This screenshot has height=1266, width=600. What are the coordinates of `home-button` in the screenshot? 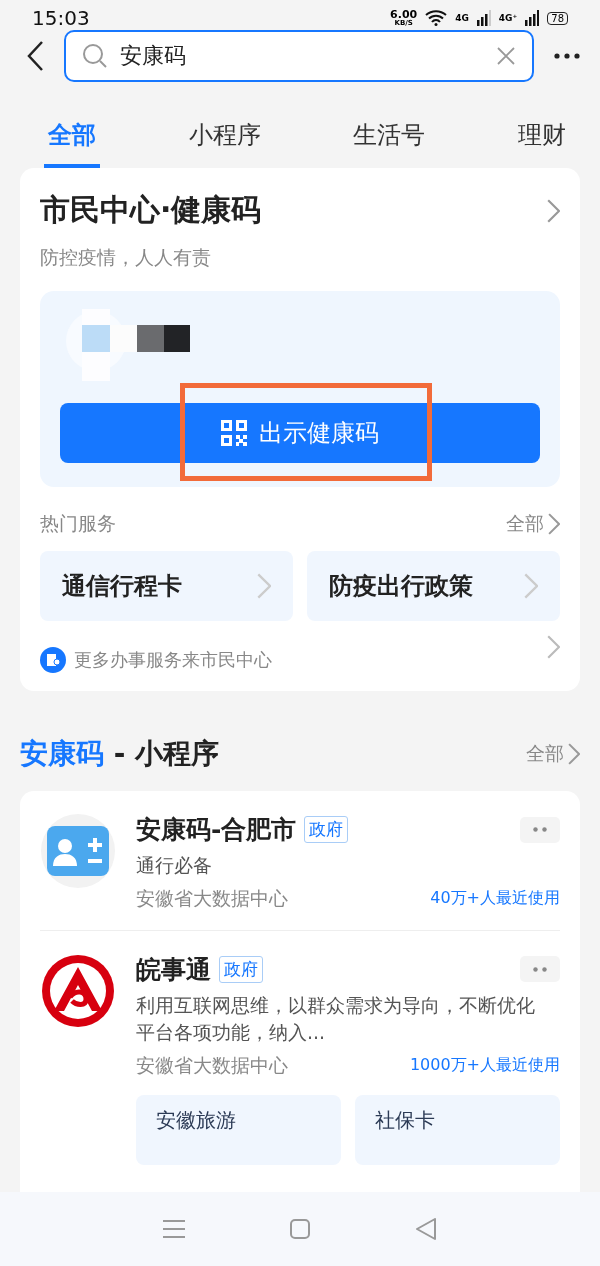 It's located at (300, 1229).